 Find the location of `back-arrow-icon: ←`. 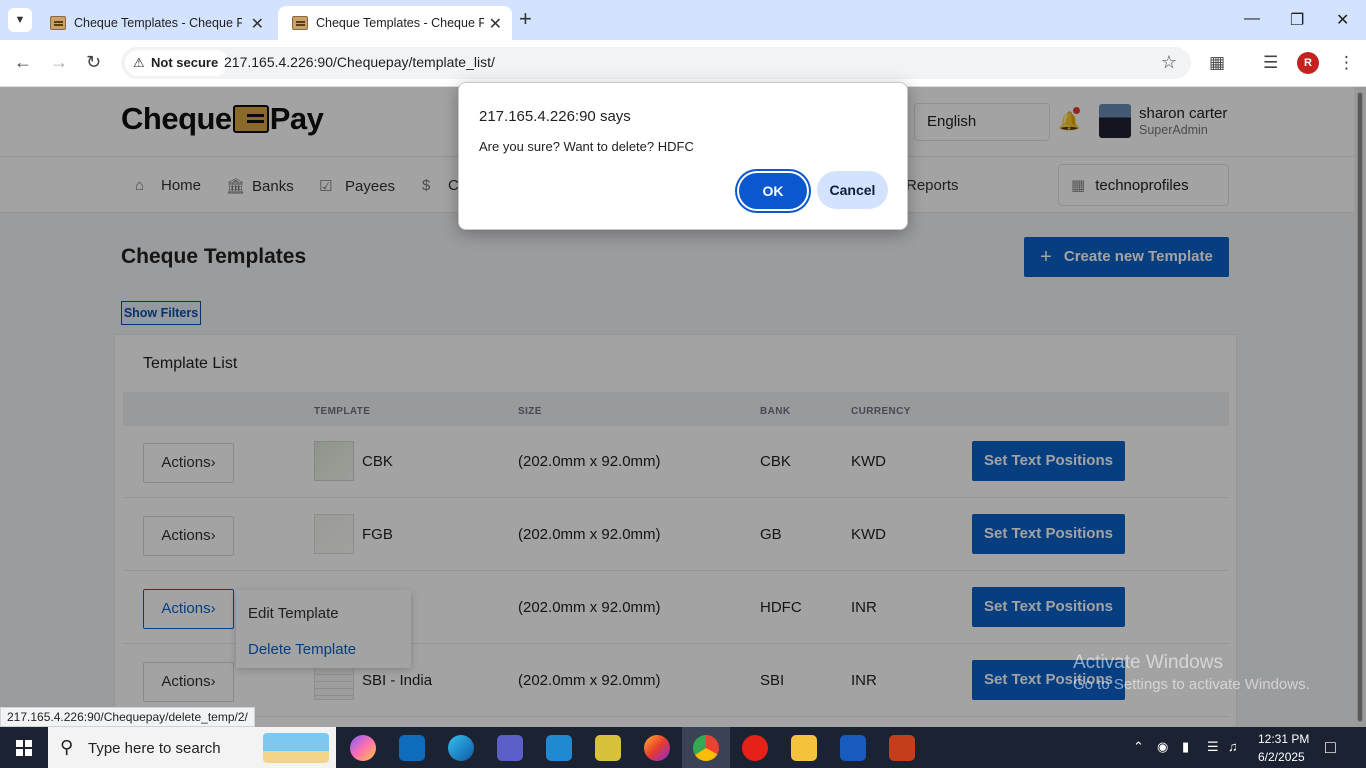

back-arrow-icon: ← is located at coordinates (23, 62).